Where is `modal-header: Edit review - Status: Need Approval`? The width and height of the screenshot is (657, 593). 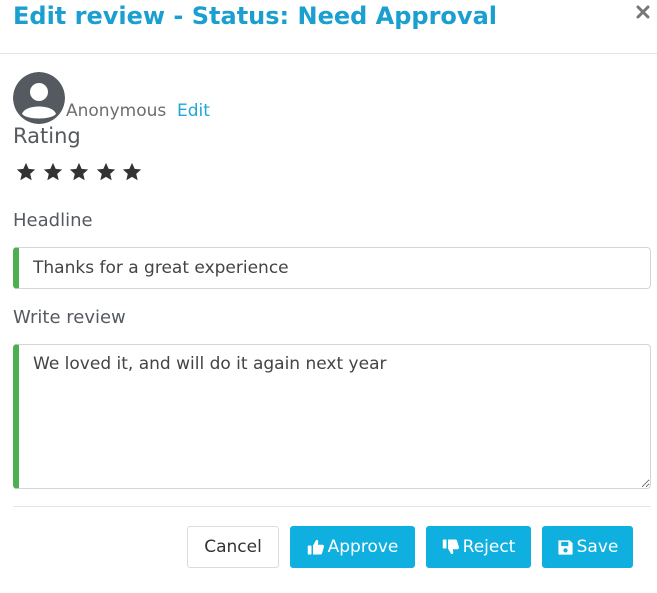 modal-header: Edit review - Status: Need Approval is located at coordinates (328, 27).